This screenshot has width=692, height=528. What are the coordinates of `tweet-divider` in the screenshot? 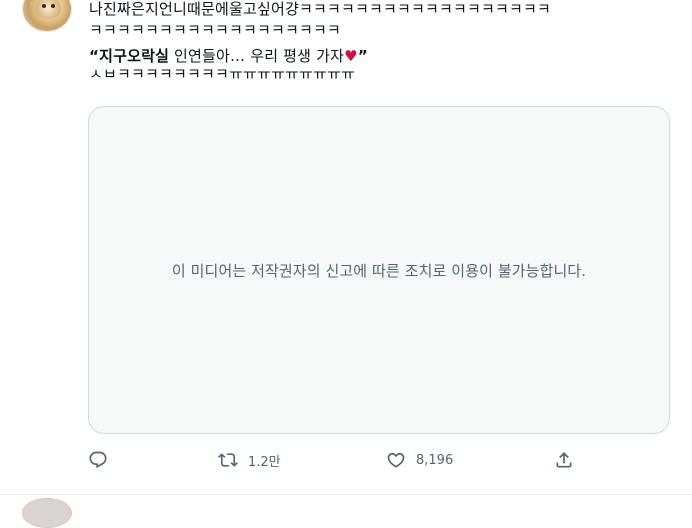 It's located at (346, 494).